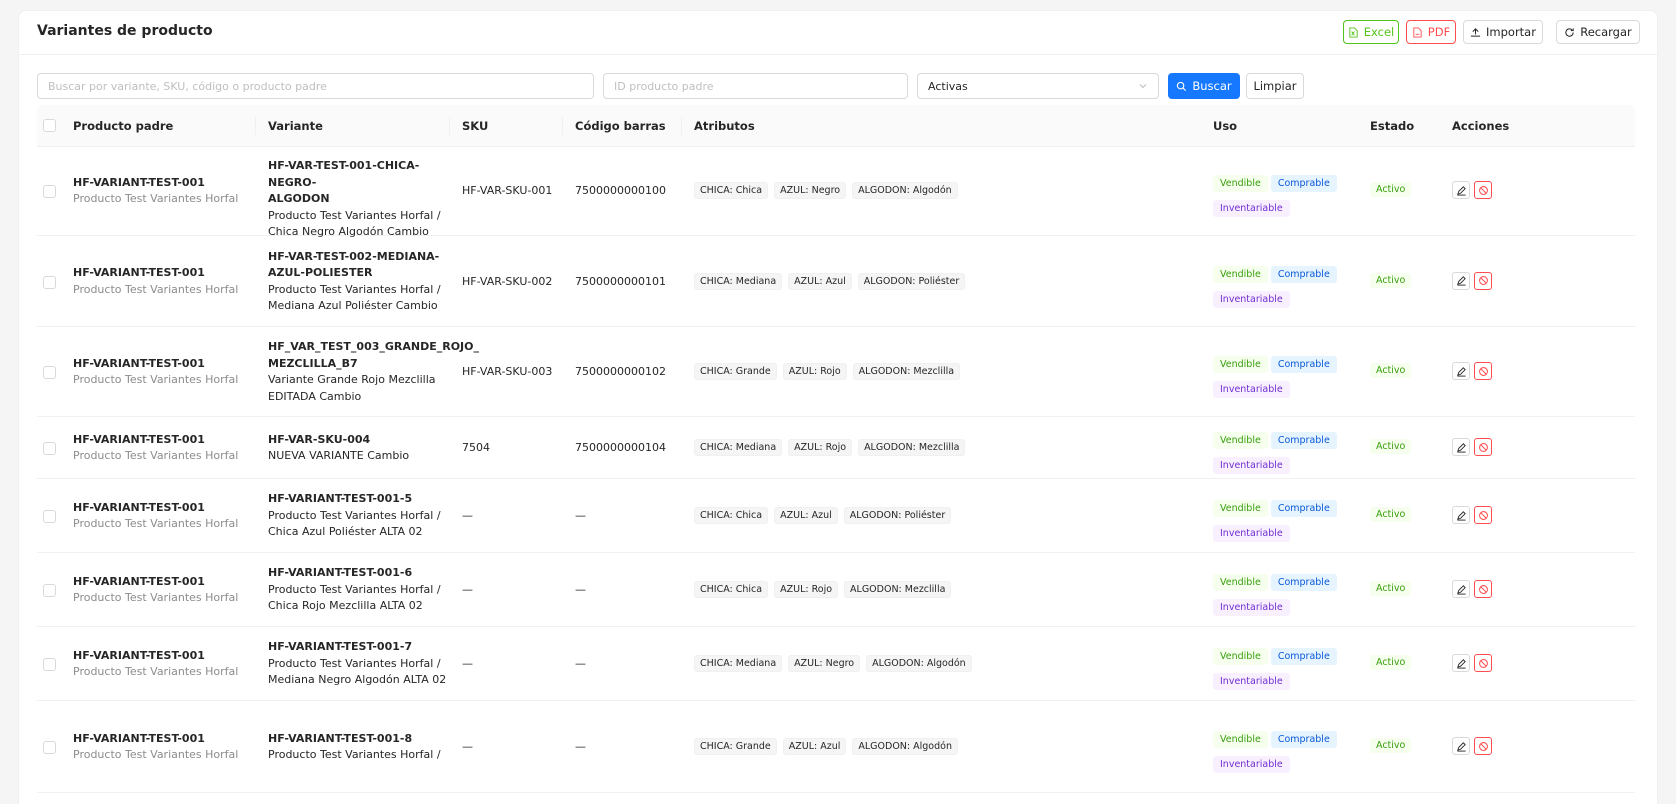 The height and width of the screenshot is (804, 1676). I want to click on variant-code: HF-VARIANT-TEST-001-5, so click(340, 499).